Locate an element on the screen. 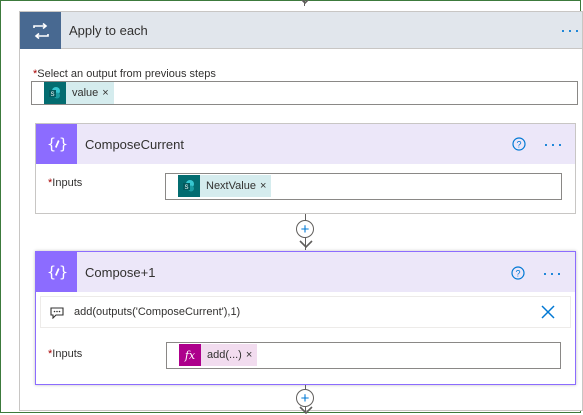  close-icon is located at coordinates (548, 312).